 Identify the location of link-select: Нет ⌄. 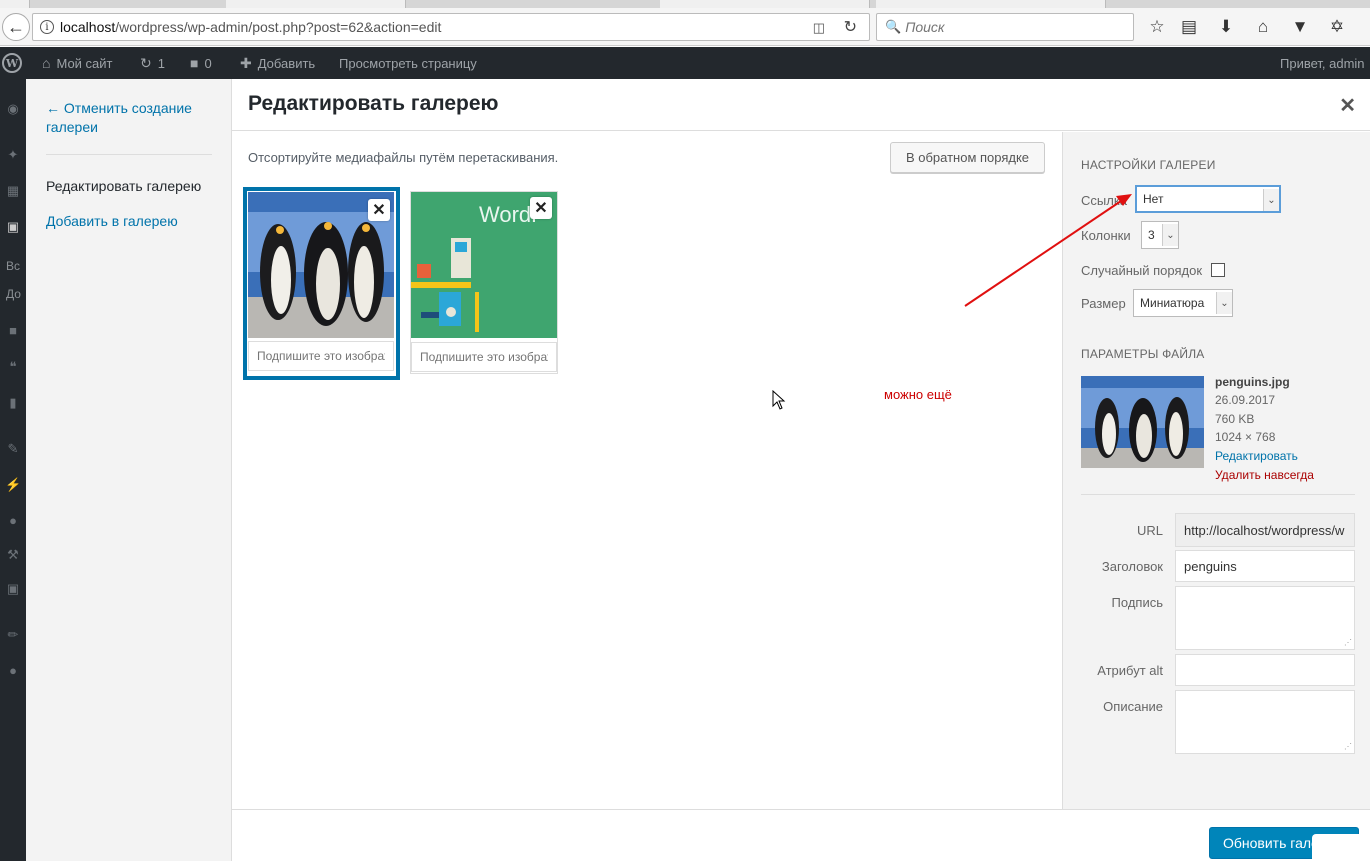
(1208, 199).